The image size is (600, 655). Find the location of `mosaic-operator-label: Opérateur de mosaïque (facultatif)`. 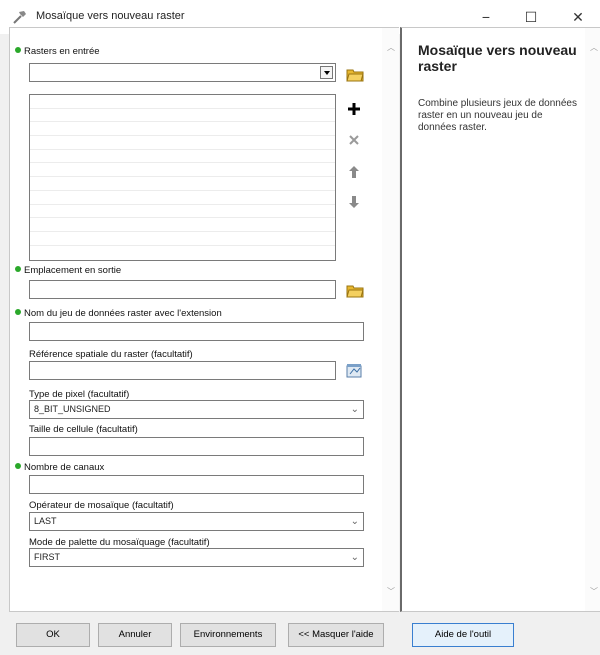

mosaic-operator-label: Opérateur de mosaïque (facultatif) is located at coordinates (101, 505).